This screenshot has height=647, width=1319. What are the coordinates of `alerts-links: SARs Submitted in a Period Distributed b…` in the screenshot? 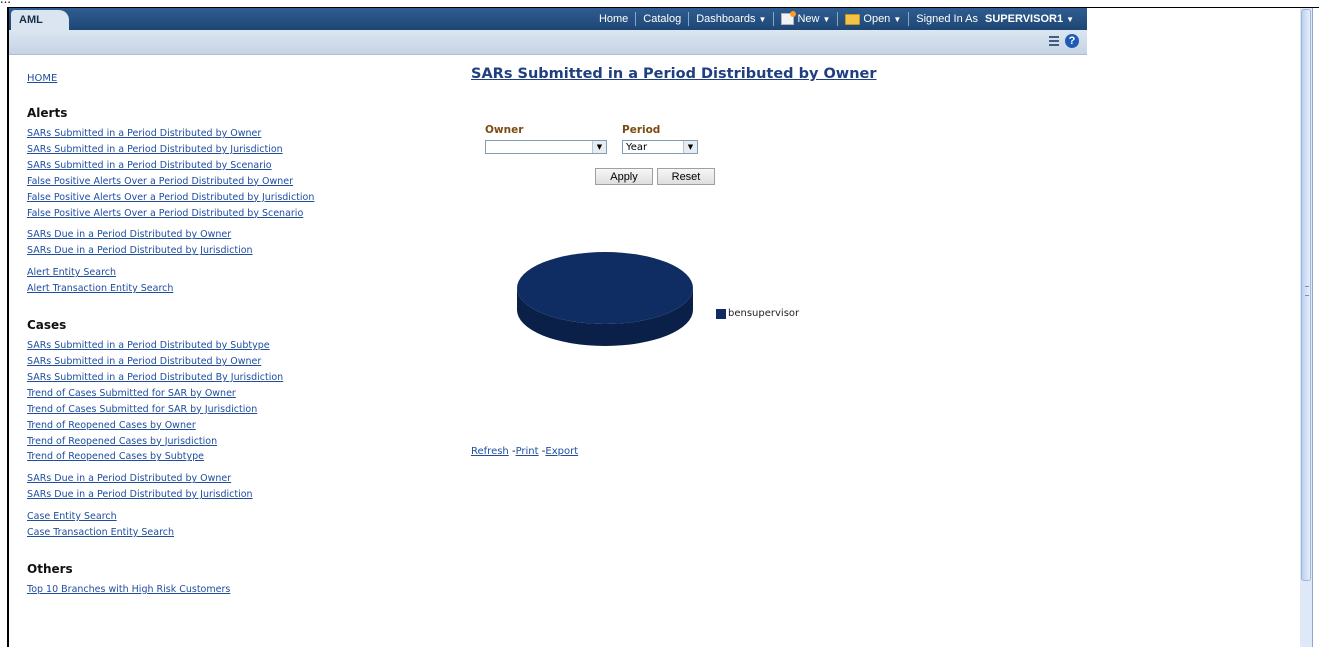 It's located at (192, 211).